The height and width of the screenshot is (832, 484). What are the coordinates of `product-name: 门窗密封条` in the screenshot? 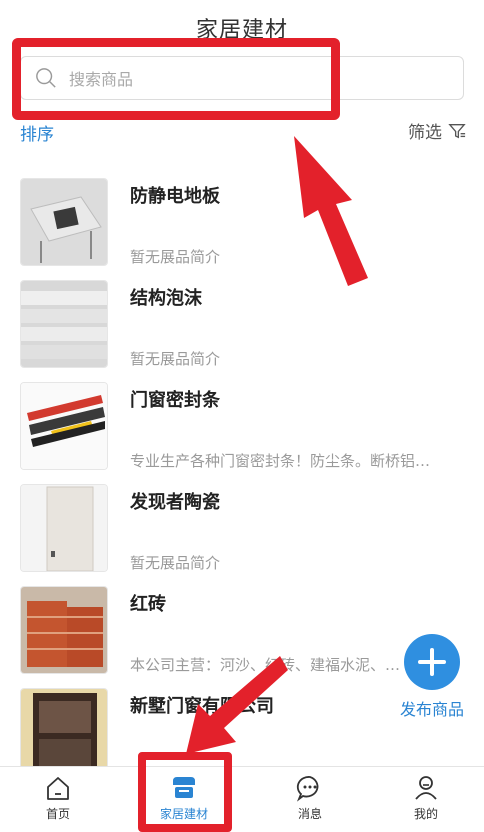 It's located at (175, 400).